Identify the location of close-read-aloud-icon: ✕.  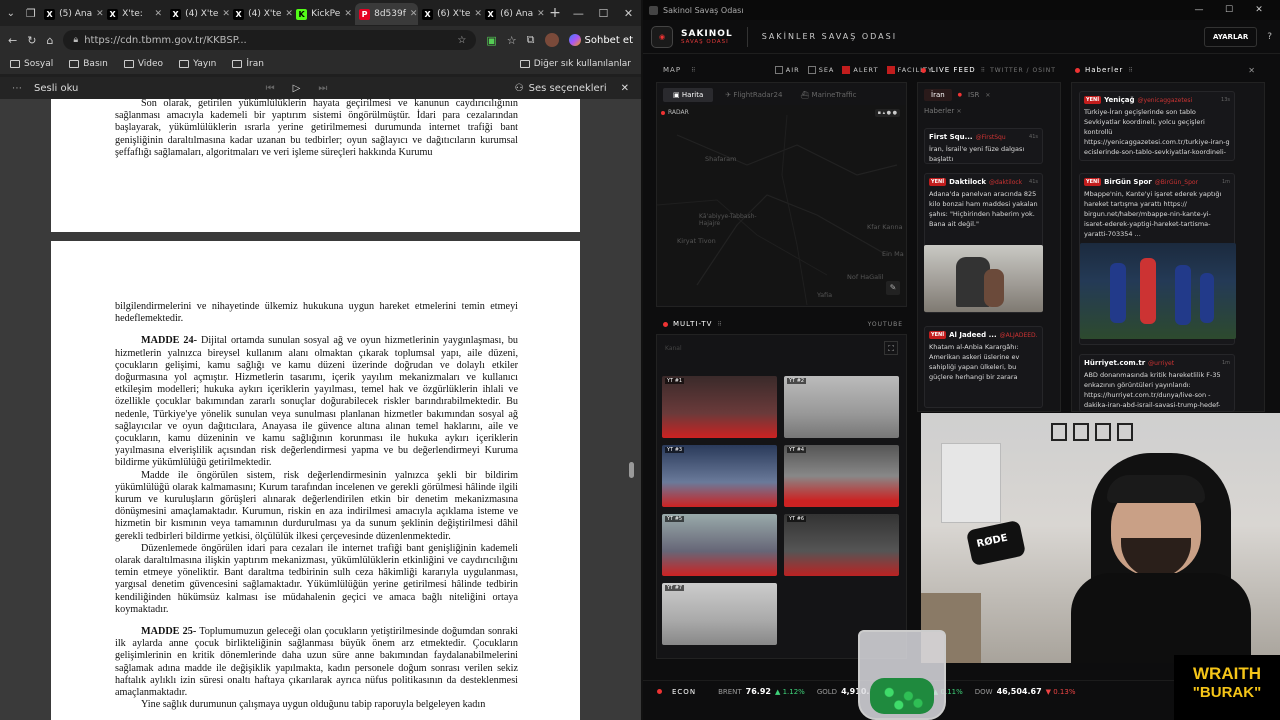
(625, 88).